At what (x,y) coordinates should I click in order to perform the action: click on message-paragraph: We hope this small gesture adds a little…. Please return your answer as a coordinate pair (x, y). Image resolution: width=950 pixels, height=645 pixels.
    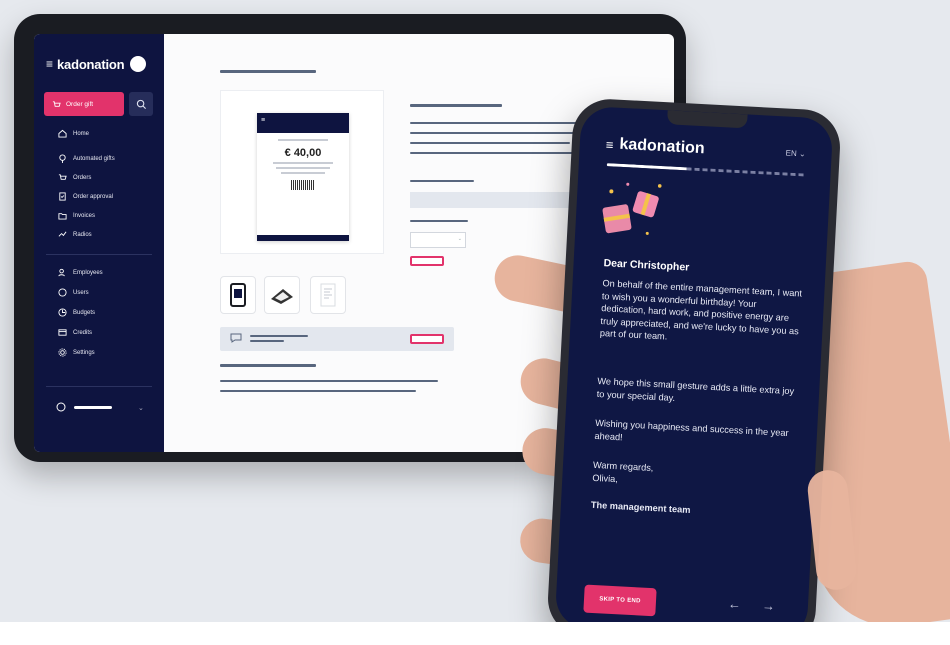
    Looking at the image, I should click on (695, 389).